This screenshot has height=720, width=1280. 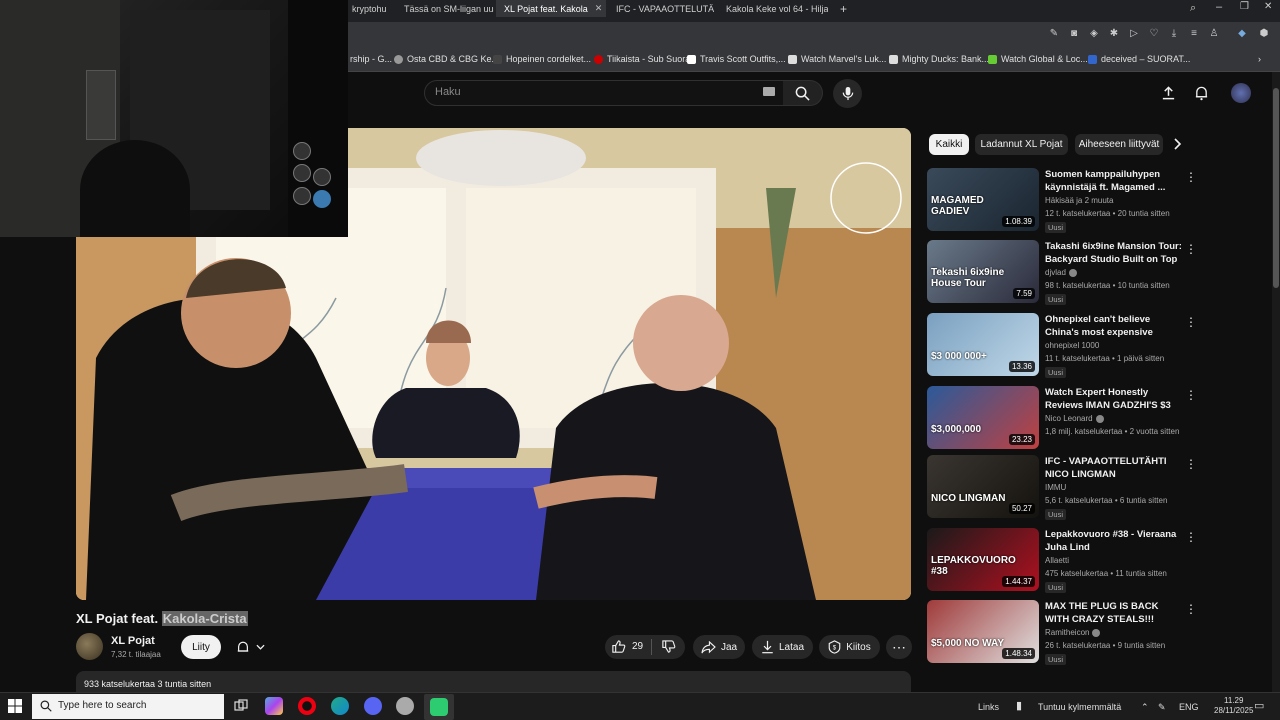 What do you see at coordinates (1055, 487) in the screenshot?
I see `recommendation-channel: IMMU` at bounding box center [1055, 487].